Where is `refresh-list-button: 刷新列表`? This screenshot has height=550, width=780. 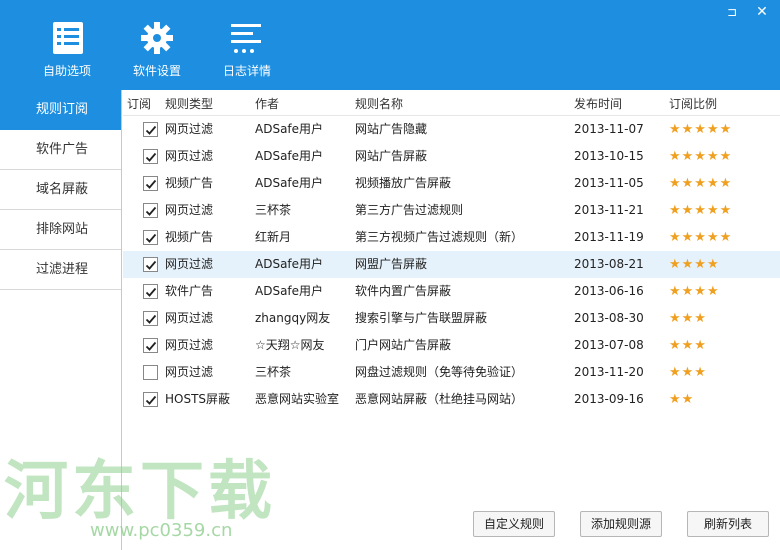
refresh-list-button: 刷新列表 is located at coordinates (728, 524).